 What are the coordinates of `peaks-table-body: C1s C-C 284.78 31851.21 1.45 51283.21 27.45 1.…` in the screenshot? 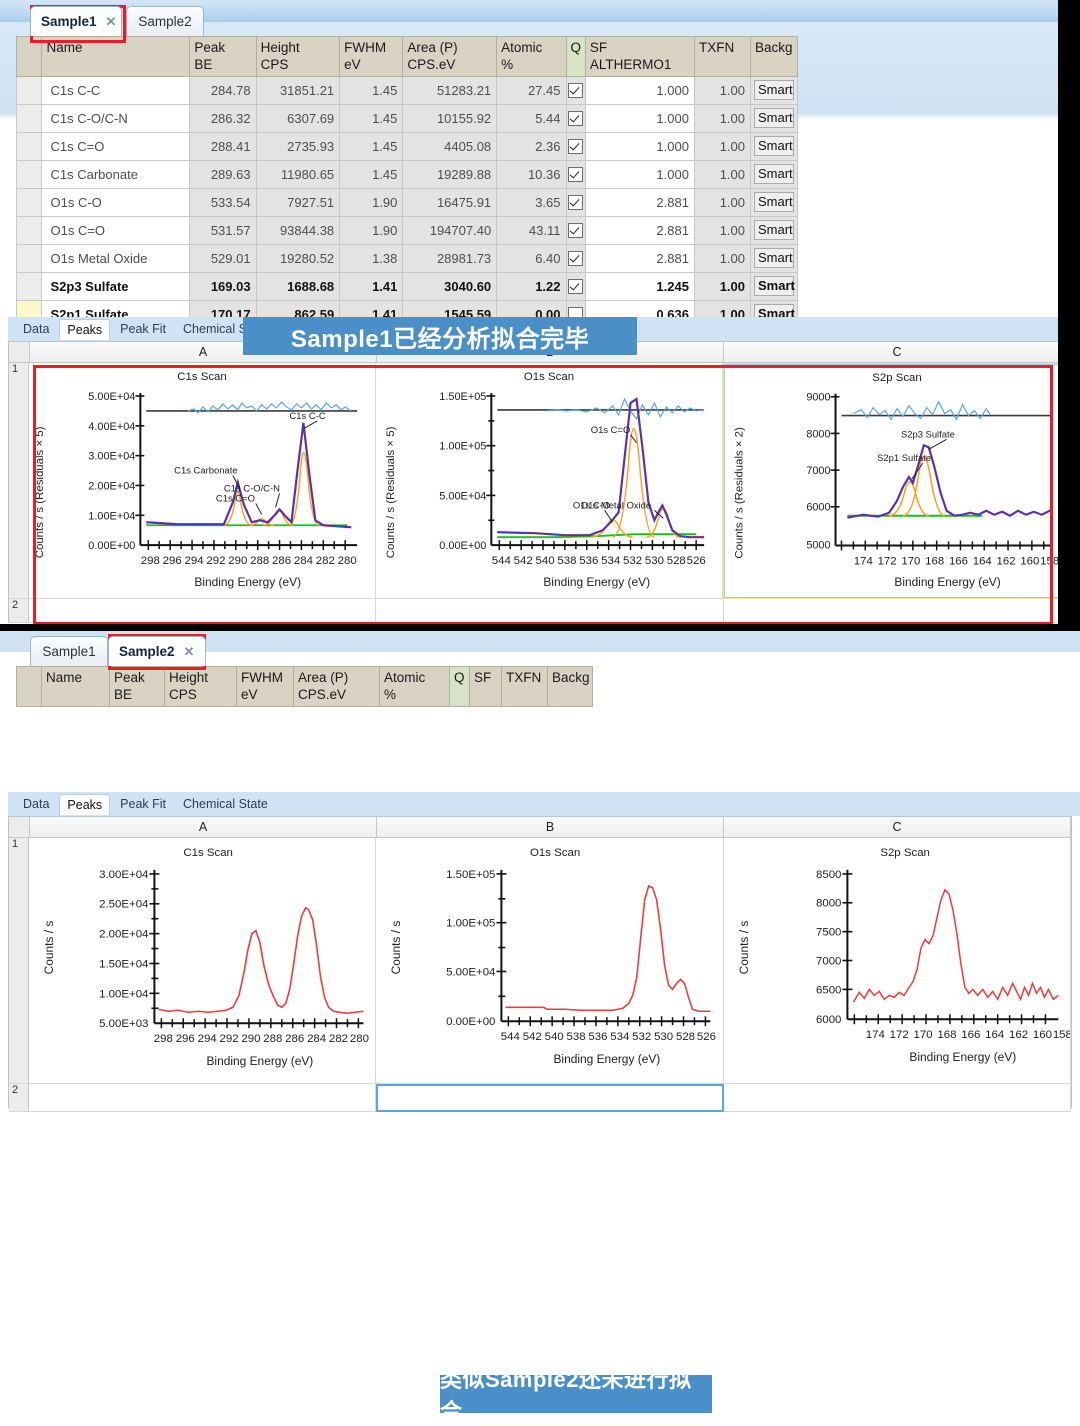 It's located at (406, 202).